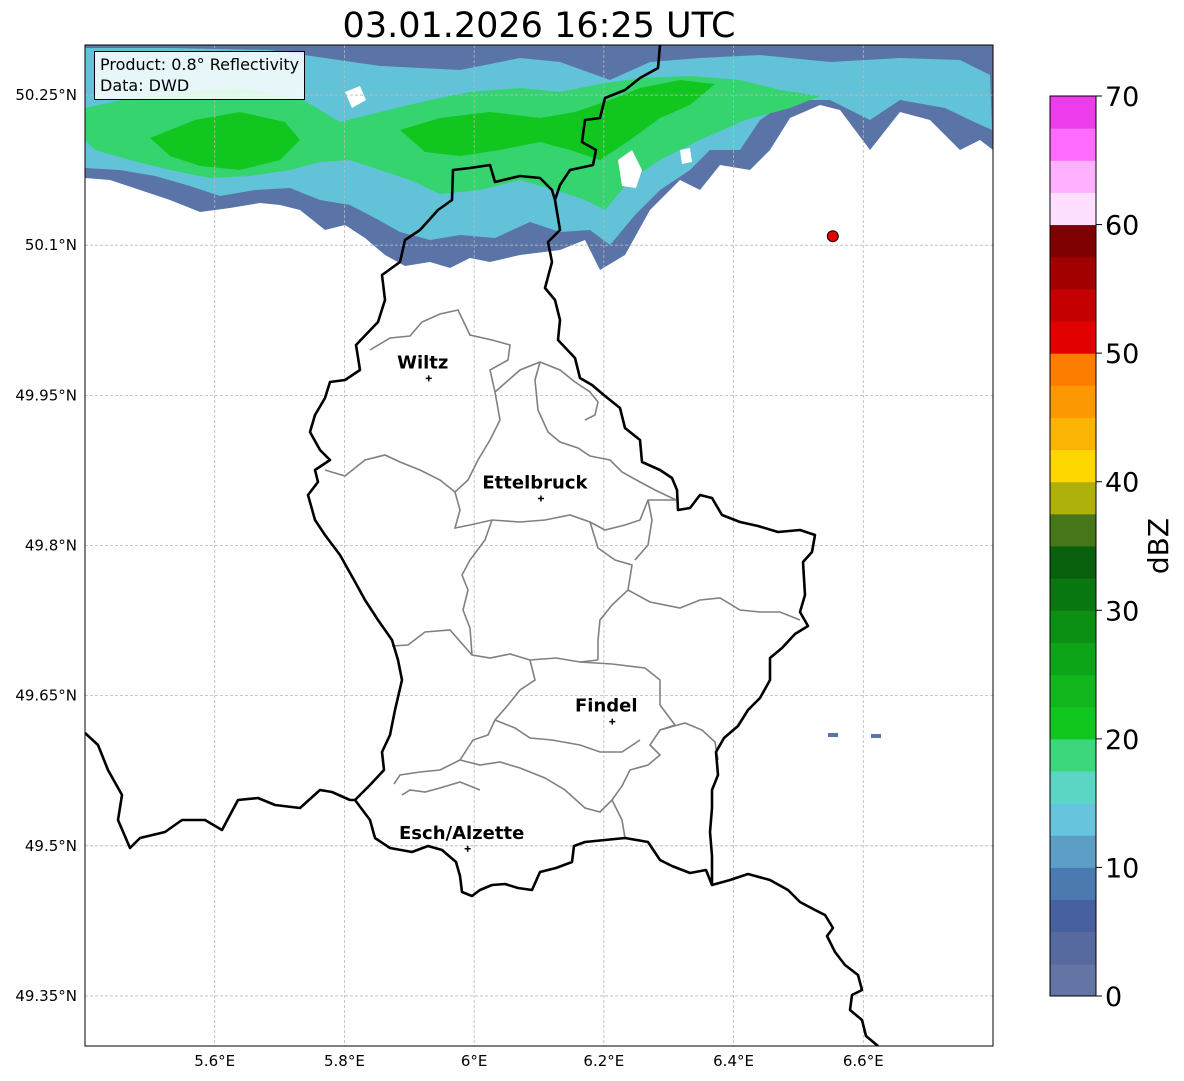  Describe the element at coordinates (422, 362) in the screenshot. I see `city-label: Wiltz` at that location.